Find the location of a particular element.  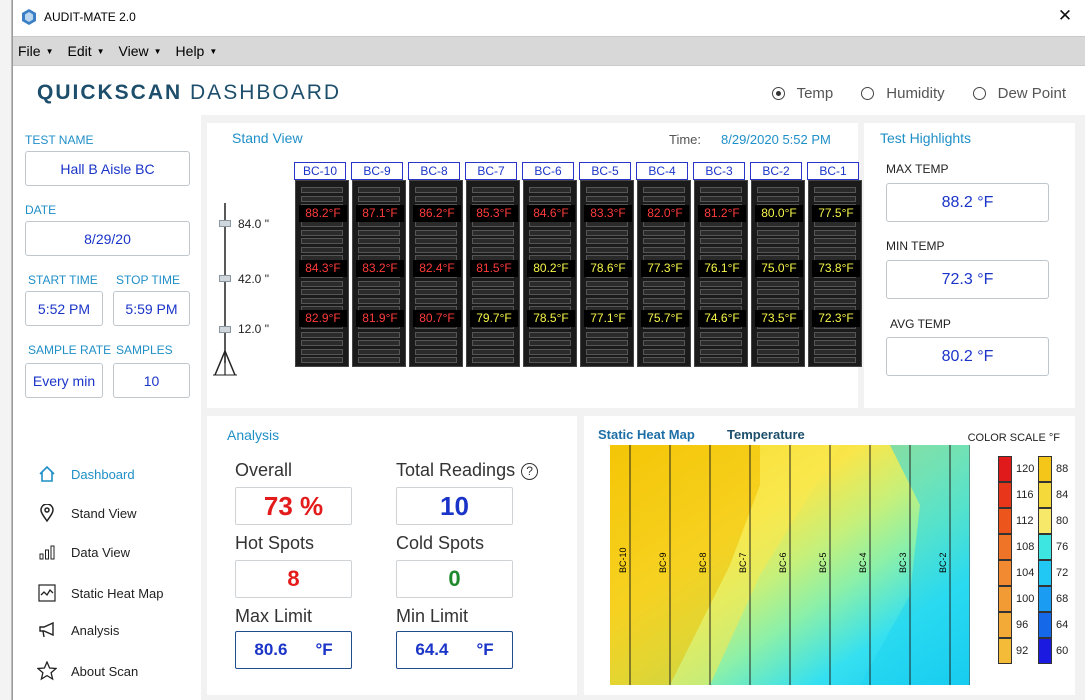

nav-stand-view: Stand View is located at coordinates (87, 513).